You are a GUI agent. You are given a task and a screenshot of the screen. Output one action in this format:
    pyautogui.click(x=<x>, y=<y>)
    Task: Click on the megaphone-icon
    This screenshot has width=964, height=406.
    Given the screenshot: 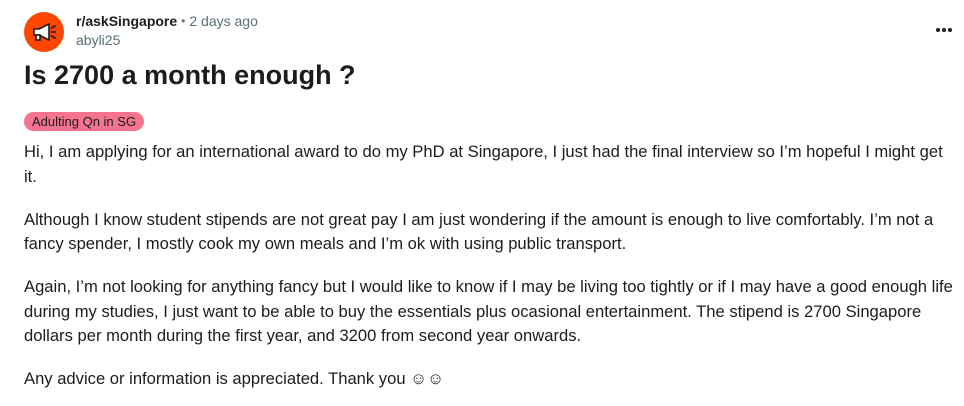 What is the action you would take?
    pyautogui.click(x=45, y=32)
    